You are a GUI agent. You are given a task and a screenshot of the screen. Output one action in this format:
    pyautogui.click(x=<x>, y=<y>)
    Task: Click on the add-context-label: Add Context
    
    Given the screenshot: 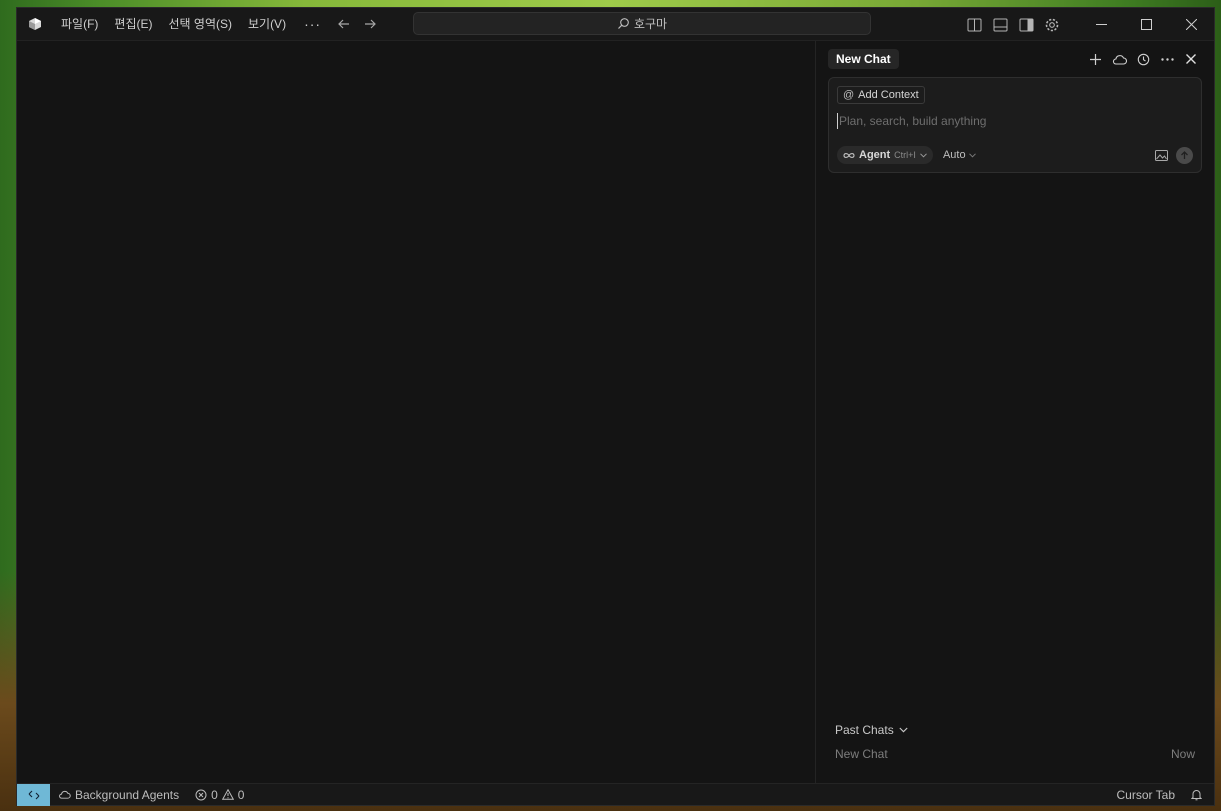 What is the action you would take?
    pyautogui.click(x=888, y=95)
    